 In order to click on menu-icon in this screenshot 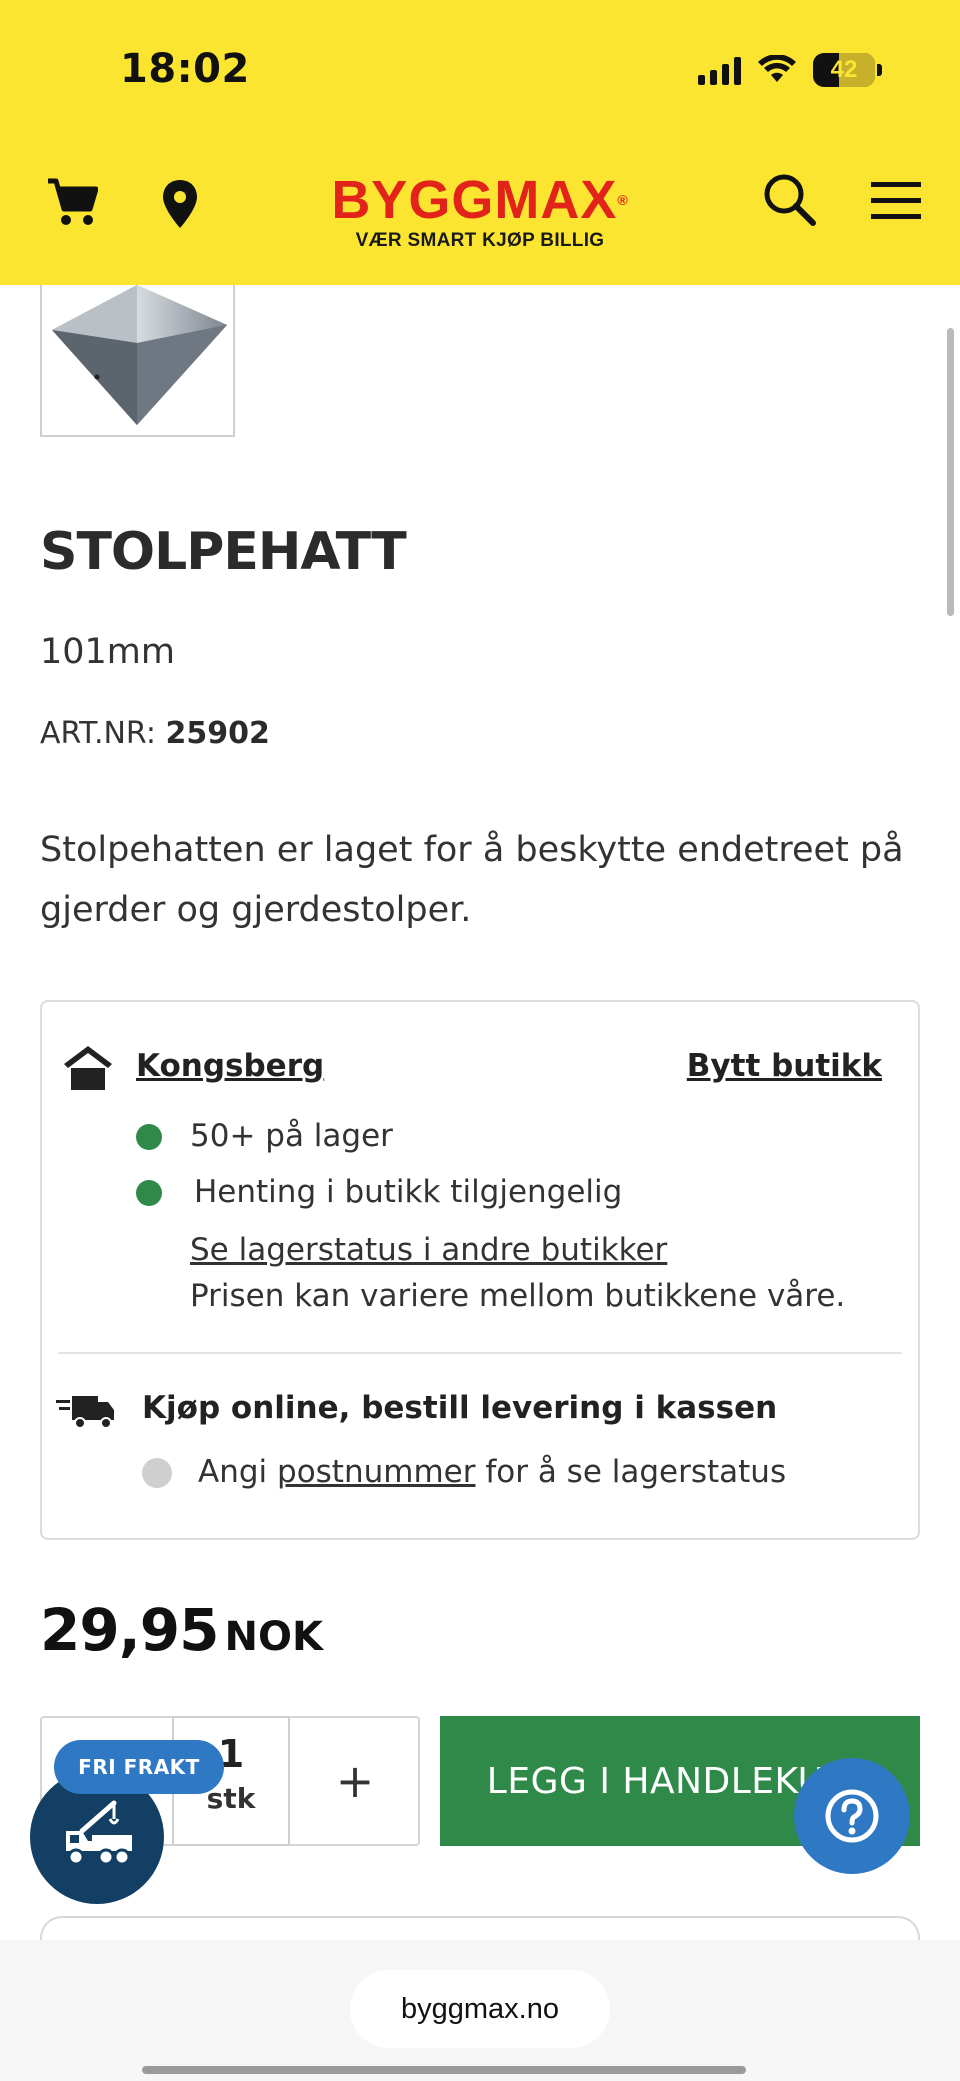, I will do `click(896, 200)`.